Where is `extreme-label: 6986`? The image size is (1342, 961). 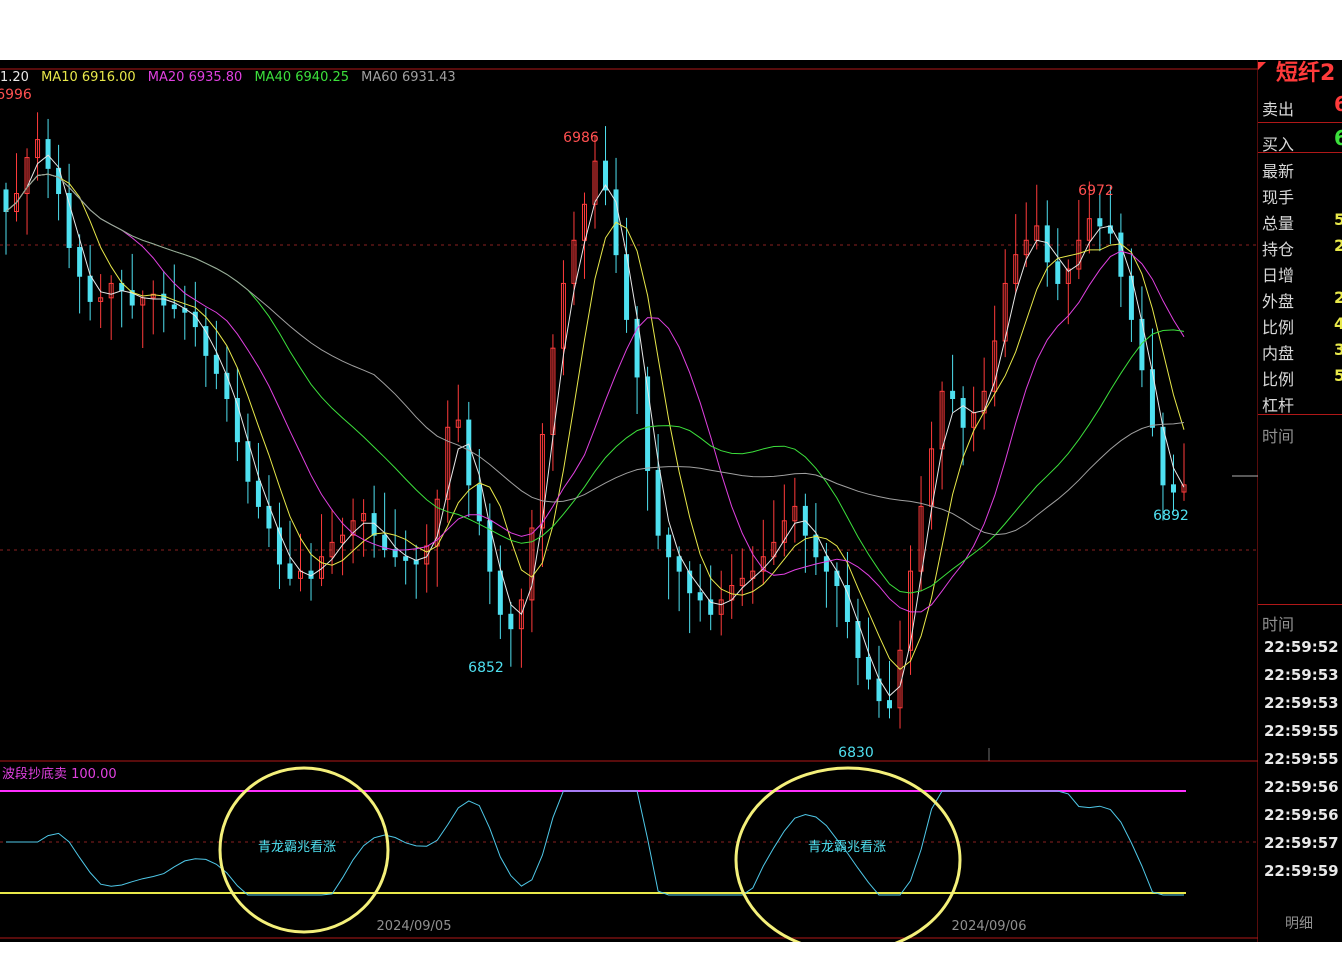
extreme-label: 6986 is located at coordinates (581, 138).